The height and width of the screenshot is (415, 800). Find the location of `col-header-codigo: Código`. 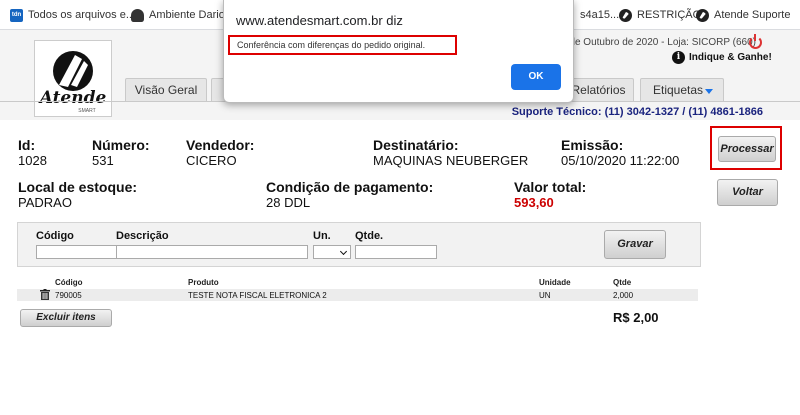

col-header-codigo: Código is located at coordinates (69, 282).